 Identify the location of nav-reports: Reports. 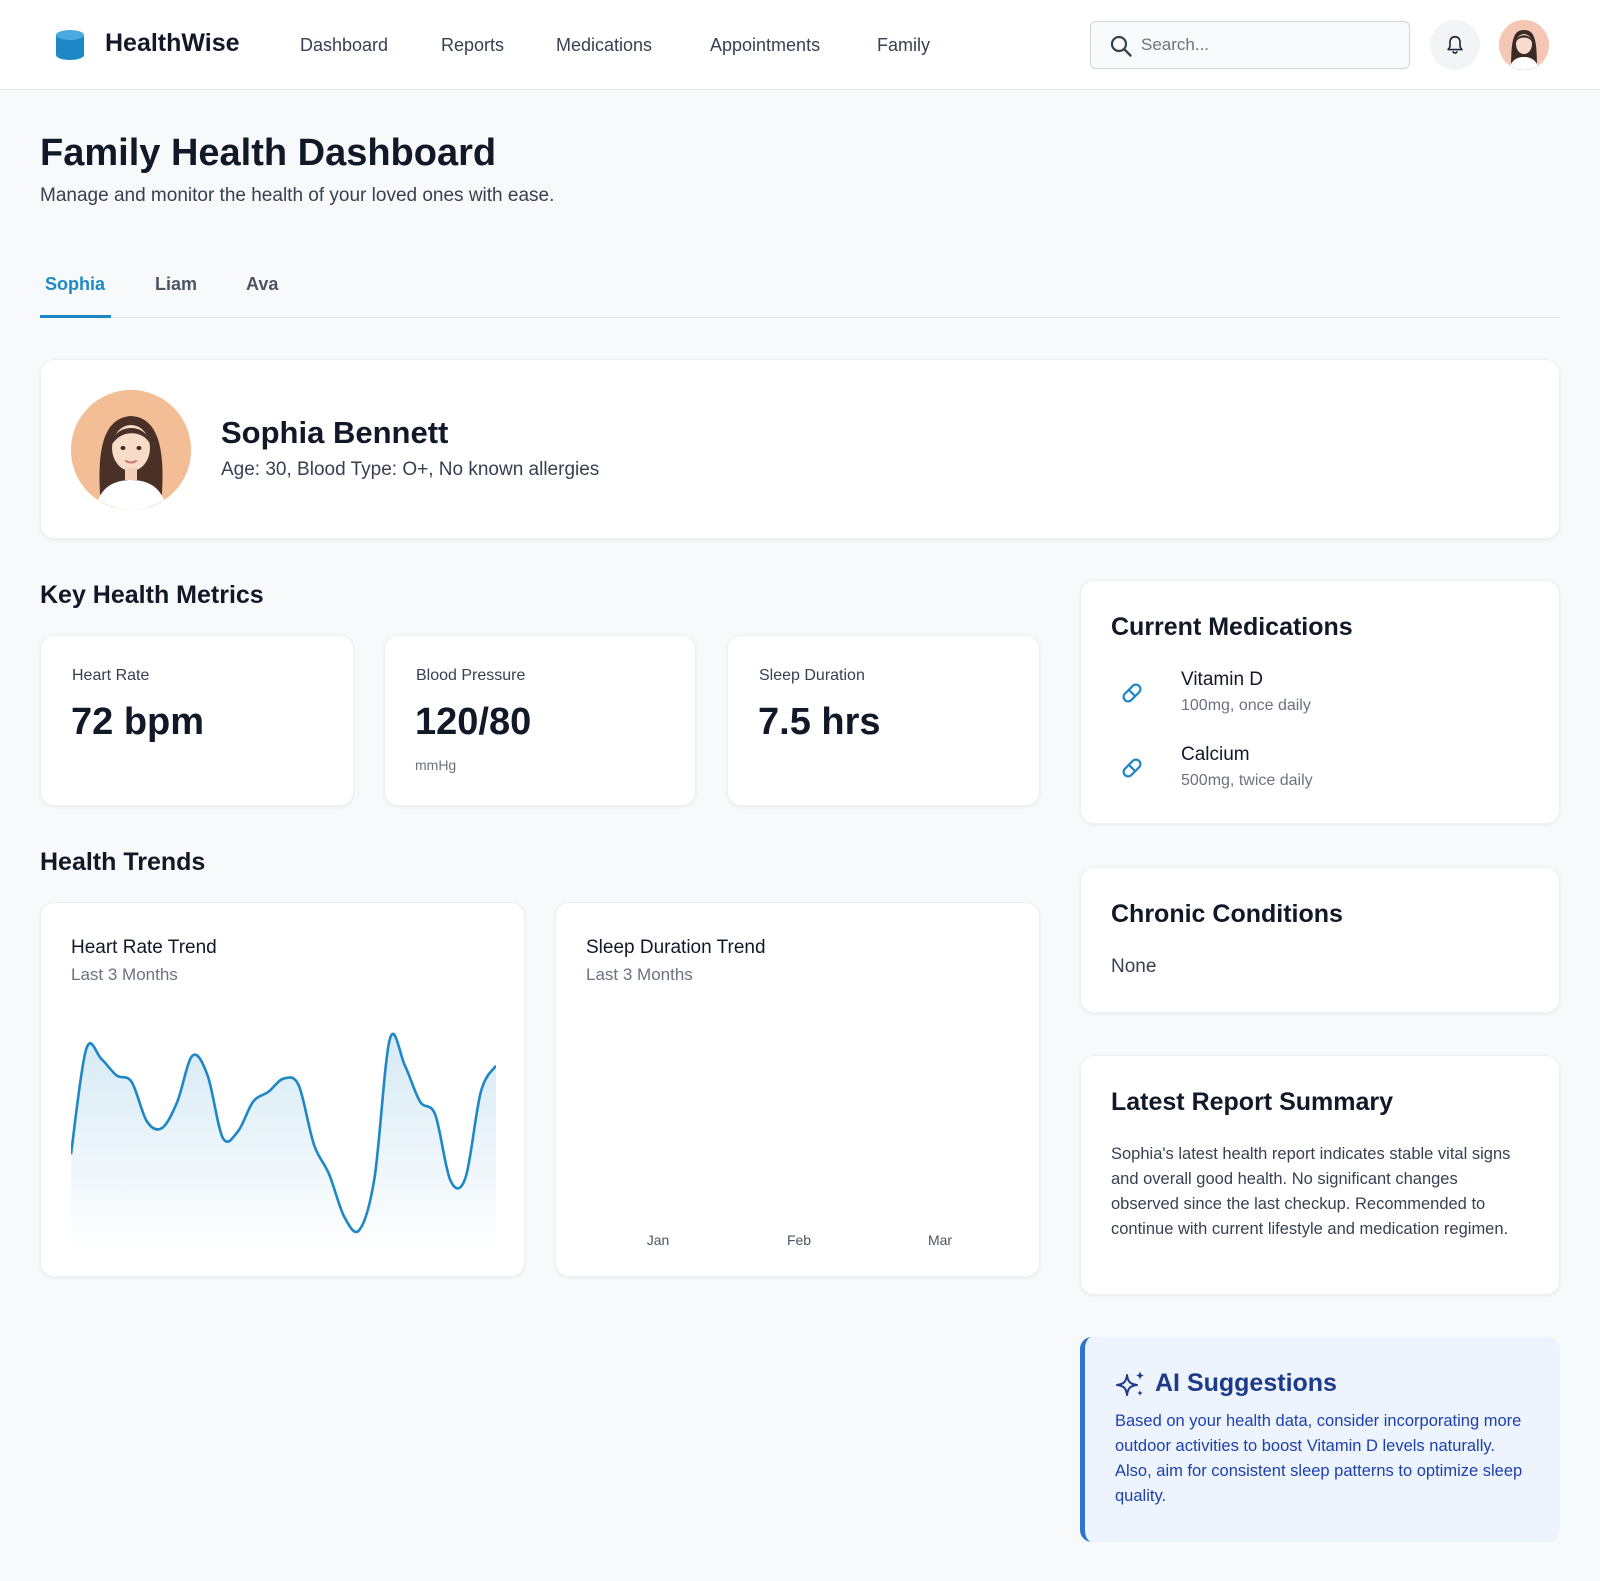
(472, 45).